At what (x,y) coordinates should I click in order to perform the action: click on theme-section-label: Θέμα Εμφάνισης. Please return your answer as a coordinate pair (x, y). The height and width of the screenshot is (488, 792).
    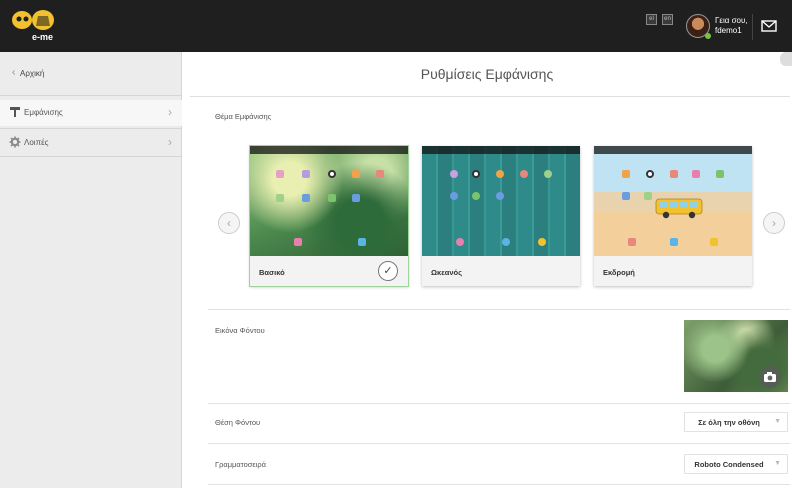
    Looking at the image, I should click on (243, 116).